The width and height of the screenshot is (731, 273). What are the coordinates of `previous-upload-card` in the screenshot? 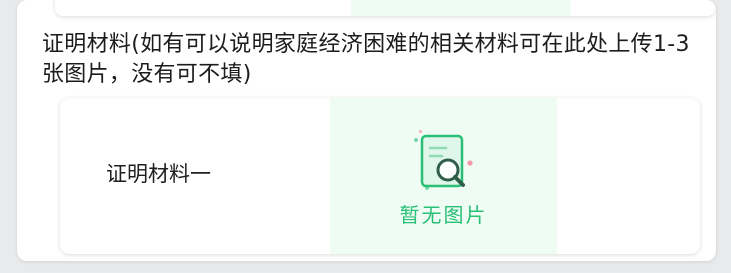 It's located at (385, 8).